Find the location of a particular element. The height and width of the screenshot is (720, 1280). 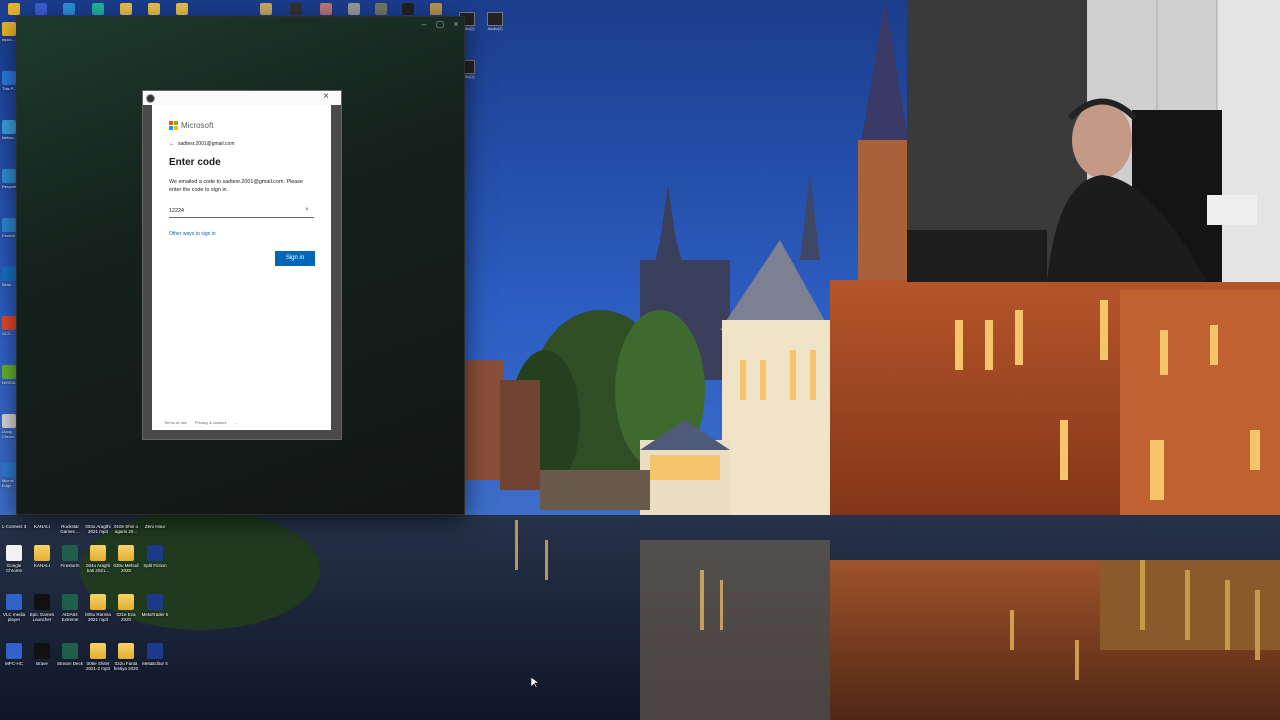

back-account-row: ← sadtesr.2001@gmail.com is located at coordinates (202, 144).